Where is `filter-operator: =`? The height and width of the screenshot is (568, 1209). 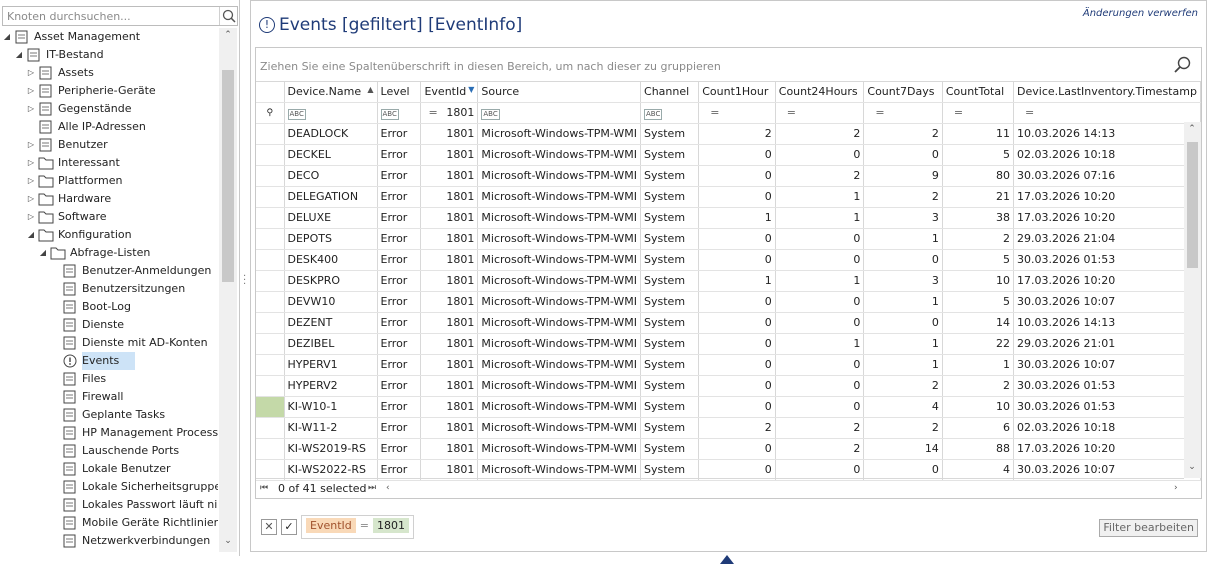
filter-operator: = is located at coordinates (364, 525).